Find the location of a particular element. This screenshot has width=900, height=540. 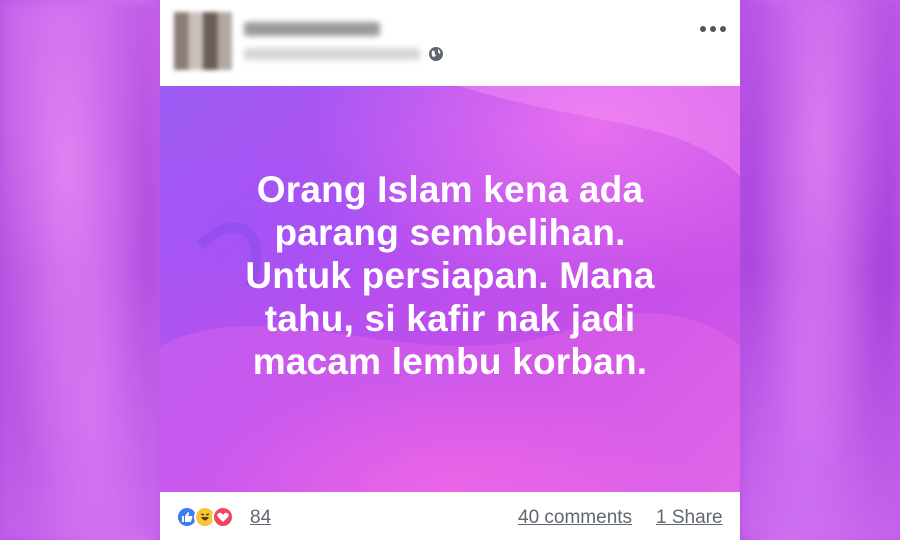

blurred-author-name is located at coordinates (312, 29).